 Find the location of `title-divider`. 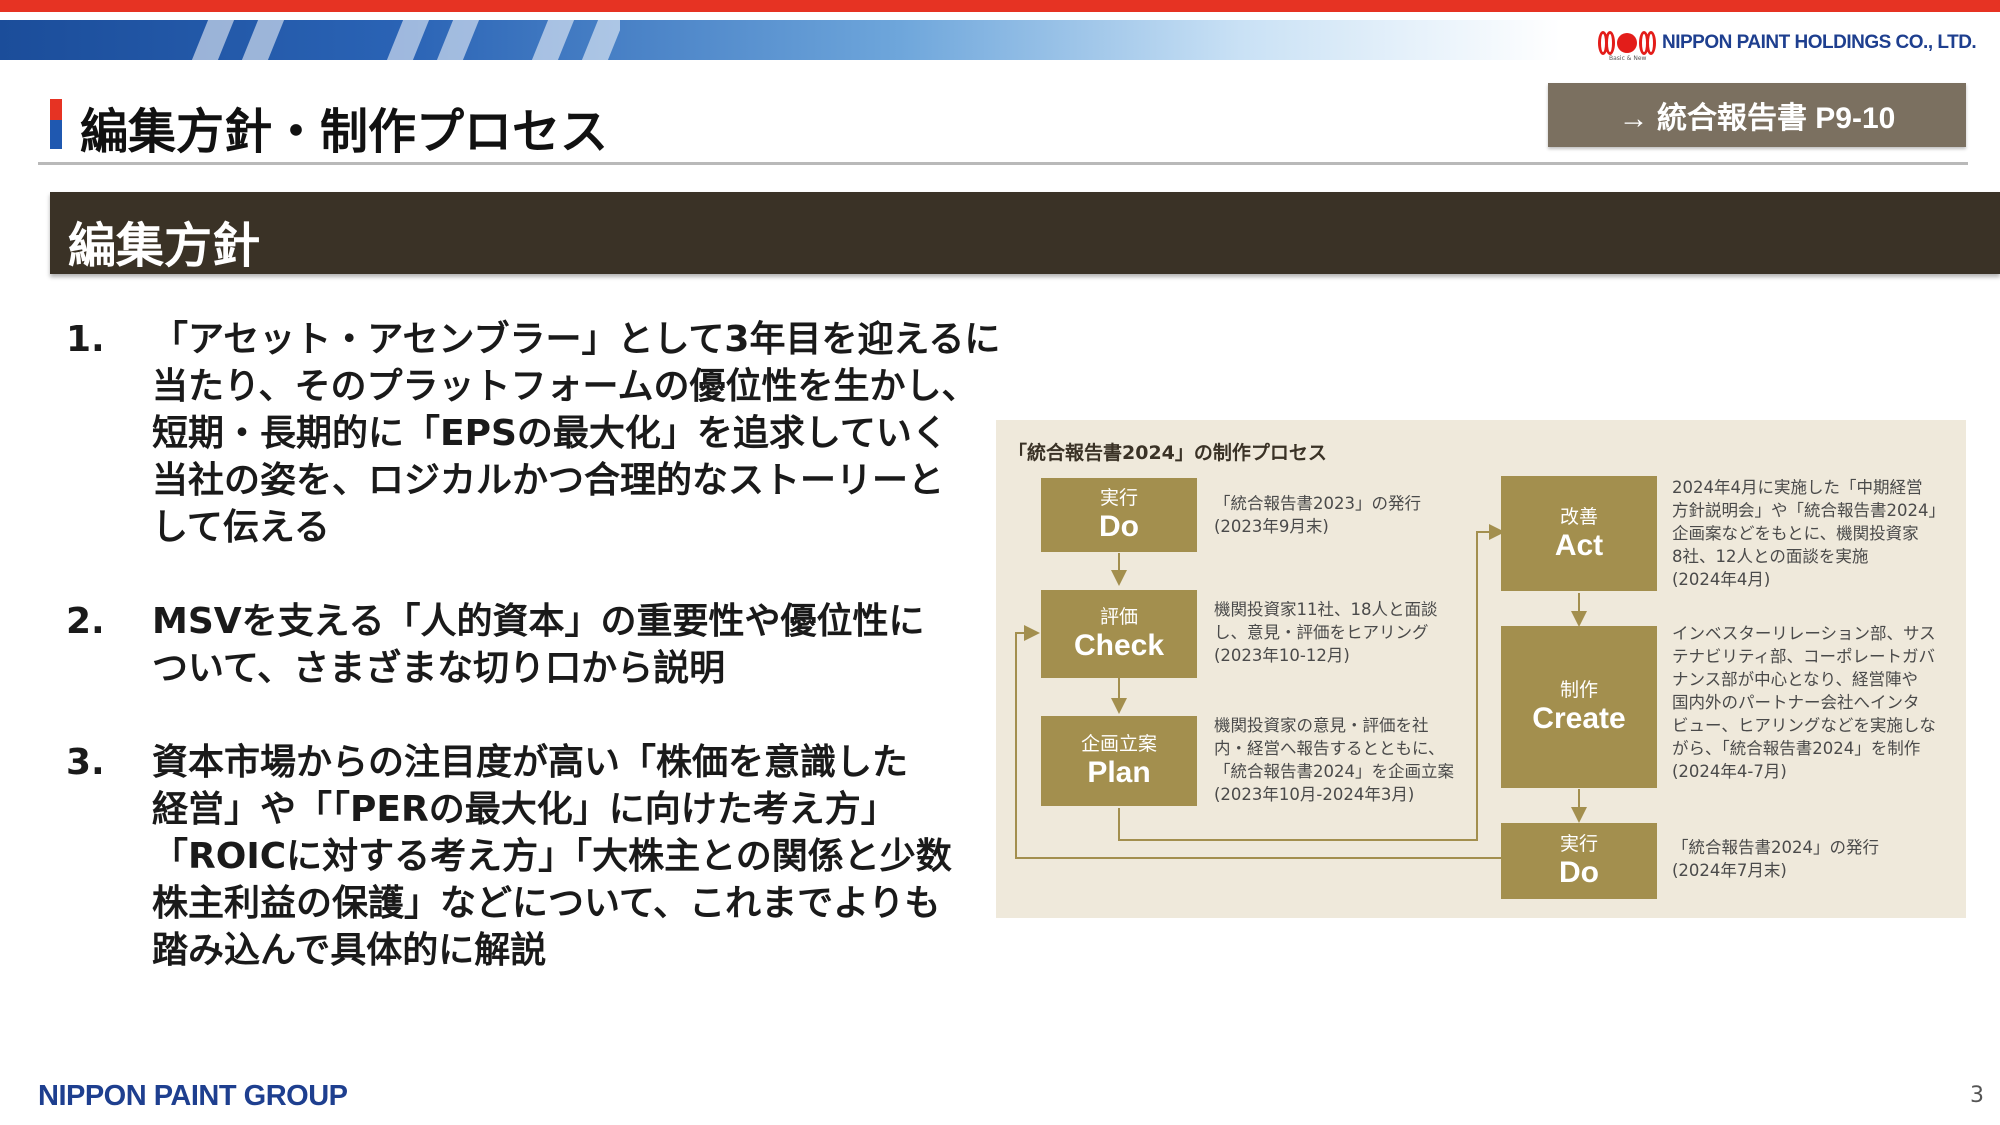

title-divider is located at coordinates (1003, 163).